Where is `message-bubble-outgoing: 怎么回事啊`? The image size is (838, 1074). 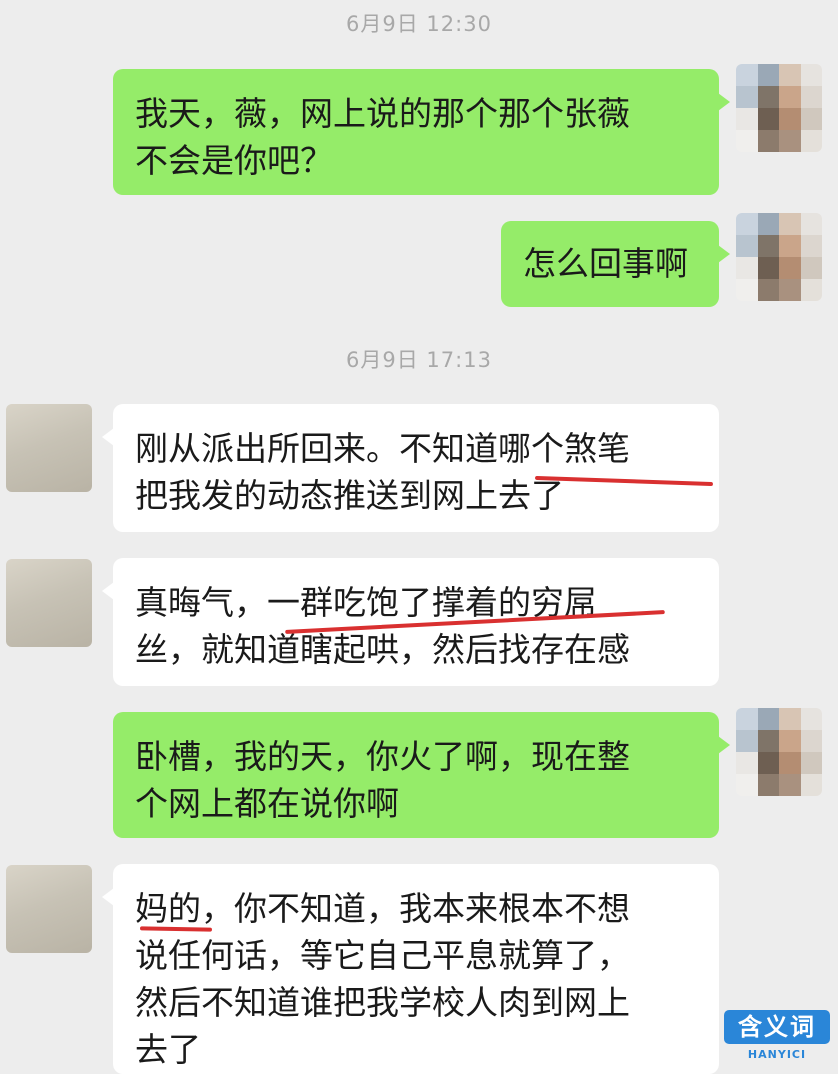
message-bubble-outgoing: 怎么回事啊 is located at coordinates (615, 264).